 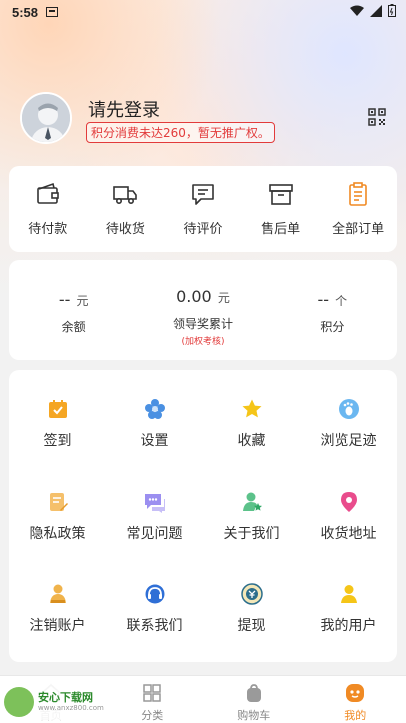 I want to click on default-user-icon, so click(x=46, y=118).